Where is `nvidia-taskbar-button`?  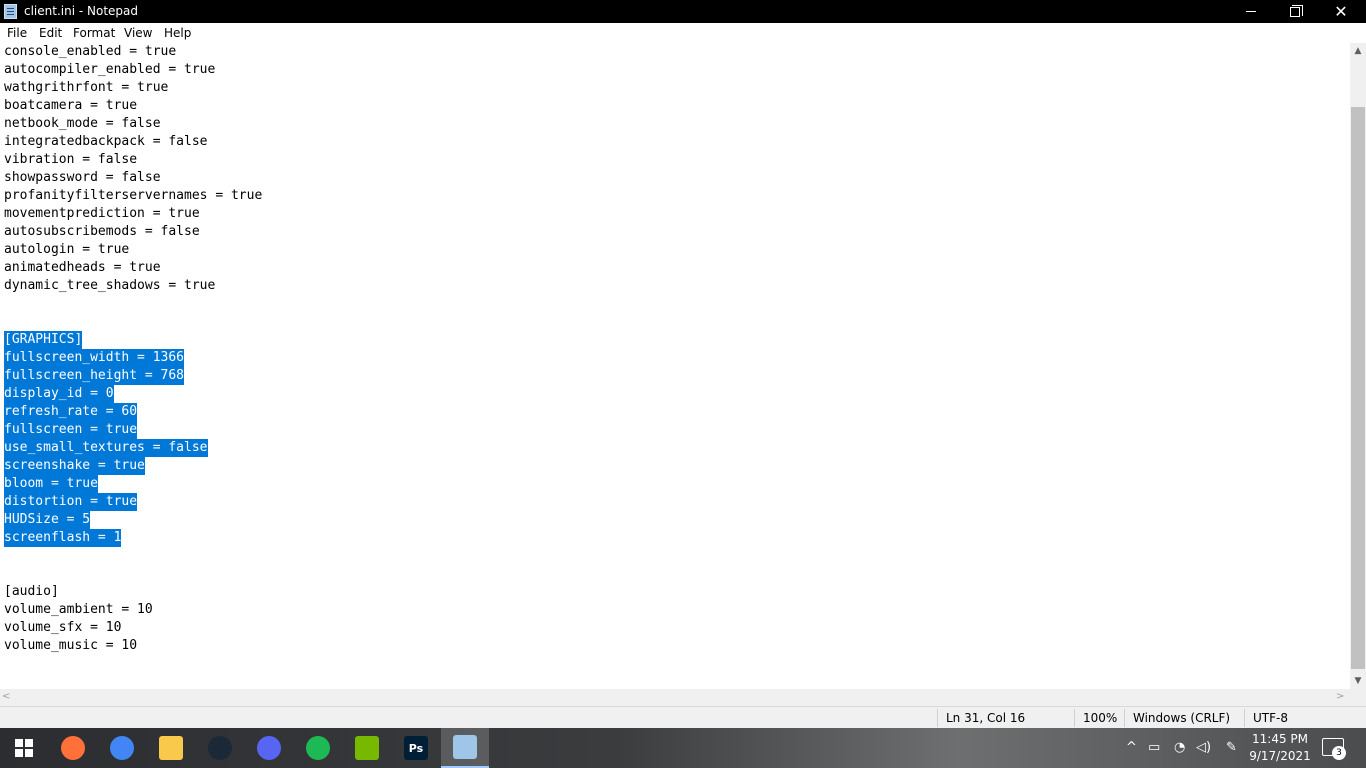 nvidia-taskbar-button is located at coordinates (367, 748).